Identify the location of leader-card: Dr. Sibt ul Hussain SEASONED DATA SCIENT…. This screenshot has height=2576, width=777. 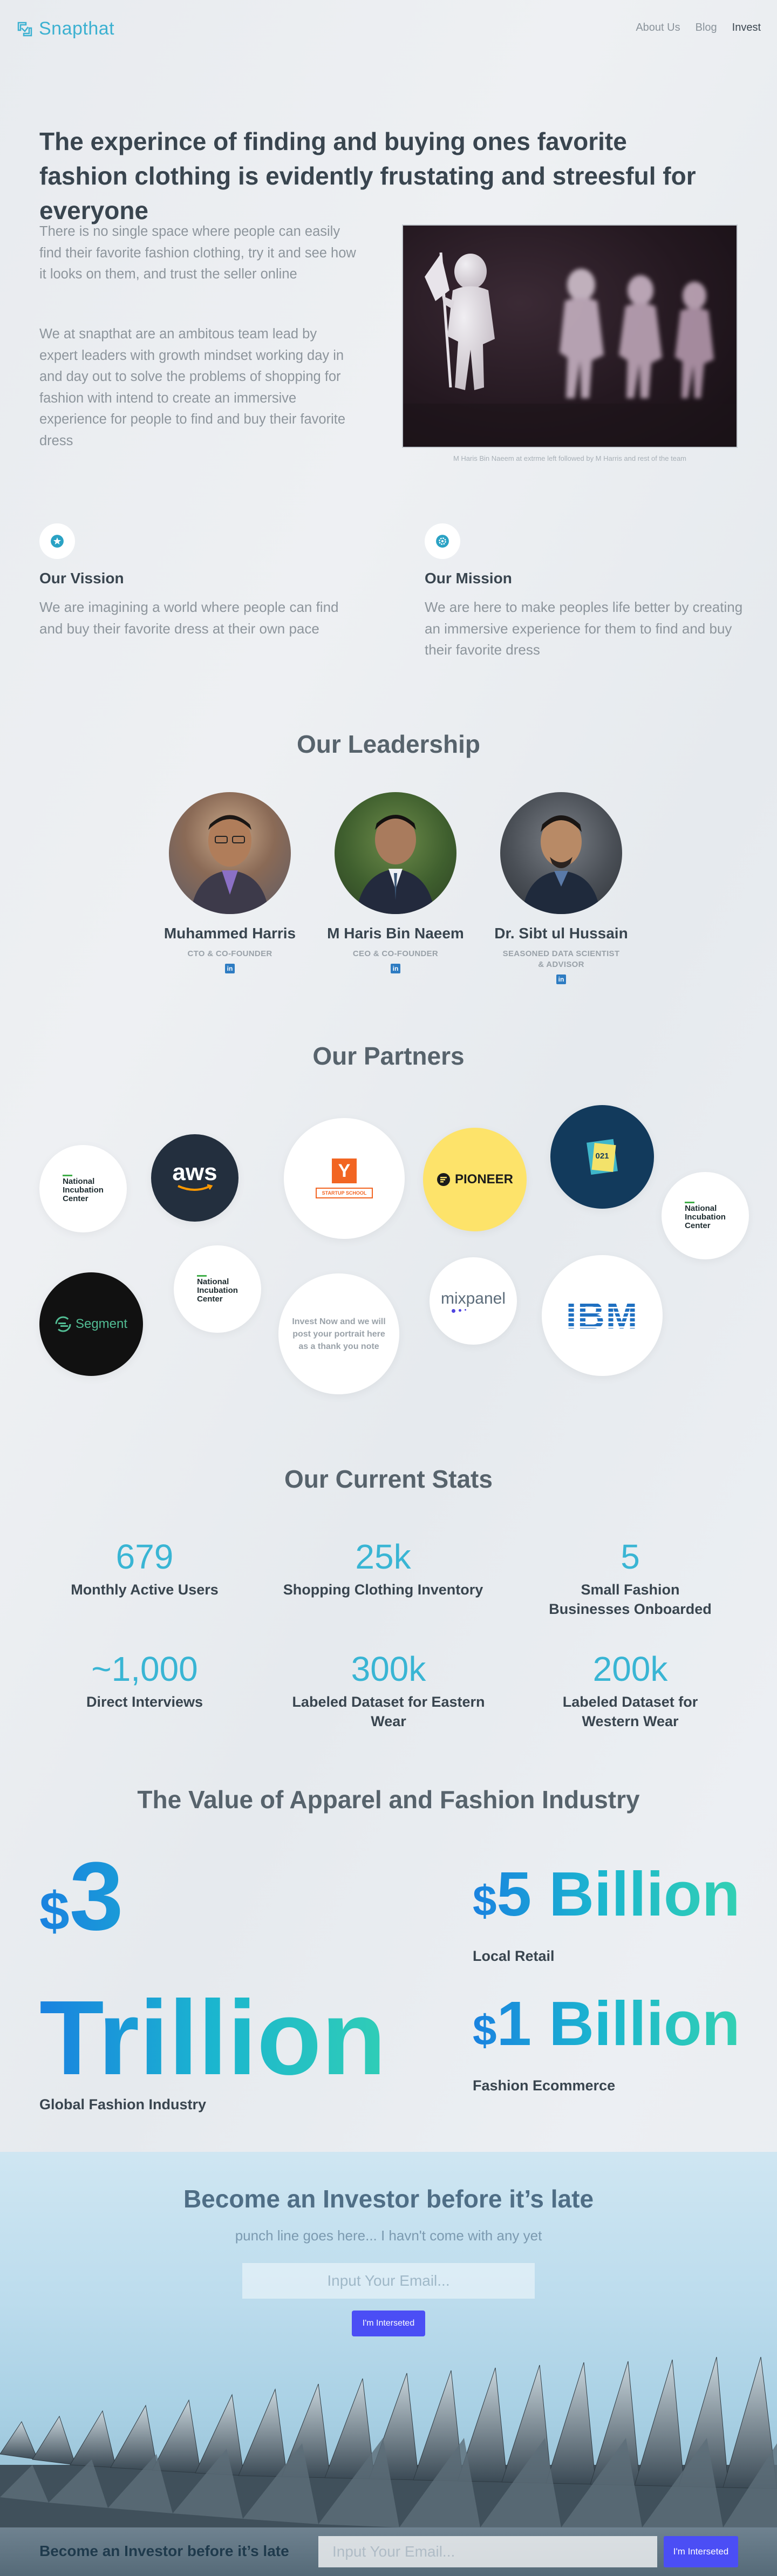
(561, 888).